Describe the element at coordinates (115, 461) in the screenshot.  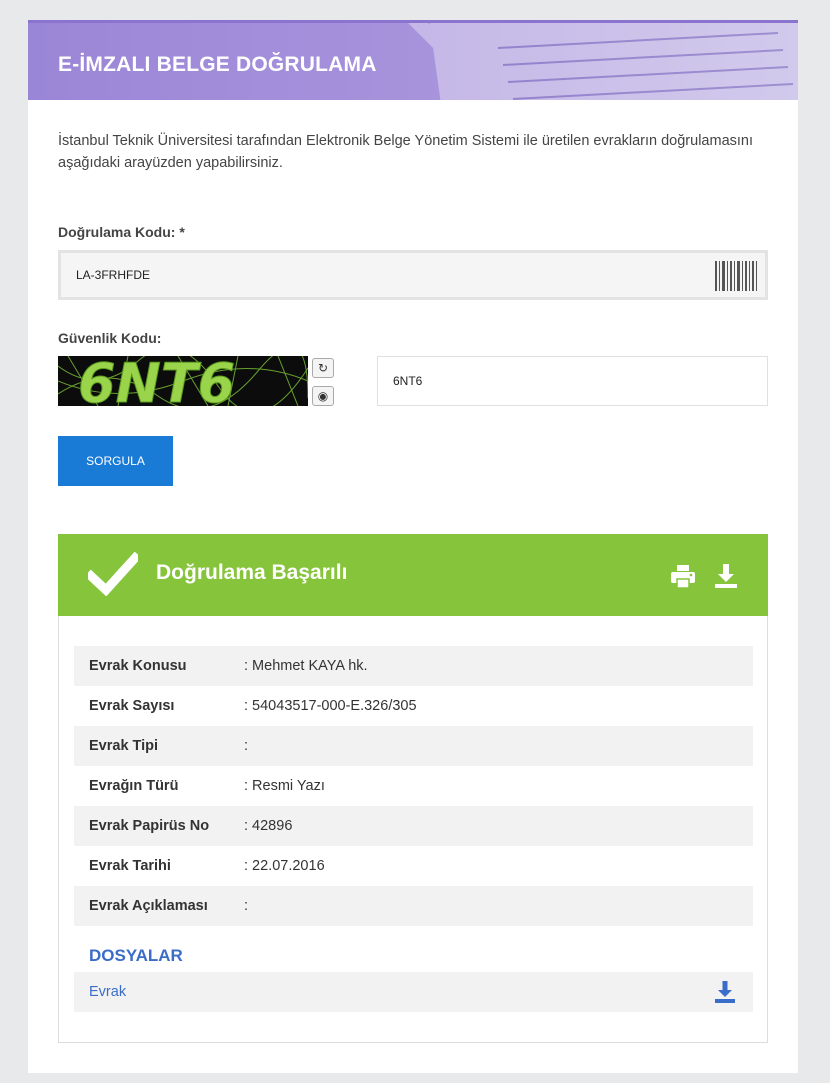
I see `submit-button: SORGULA` at that location.